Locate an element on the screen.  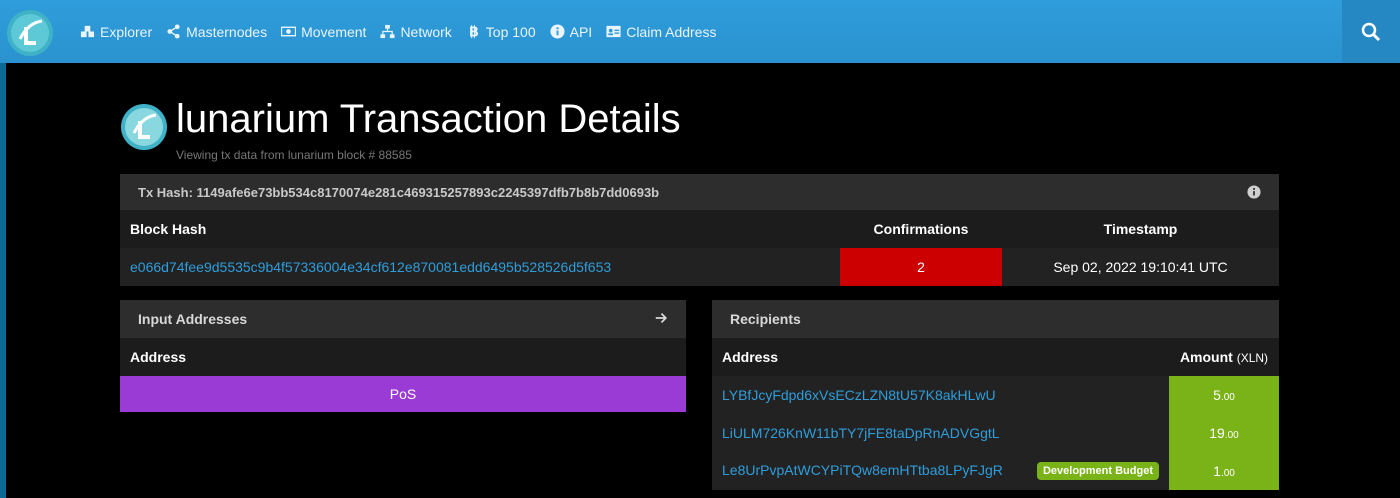
recipients-title: Recipients is located at coordinates (765, 319).